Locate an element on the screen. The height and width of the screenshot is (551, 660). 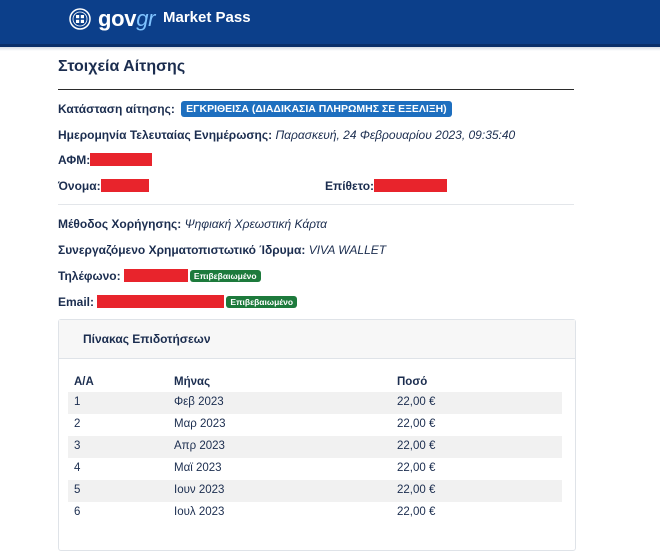
title-divider is located at coordinates (316, 89).